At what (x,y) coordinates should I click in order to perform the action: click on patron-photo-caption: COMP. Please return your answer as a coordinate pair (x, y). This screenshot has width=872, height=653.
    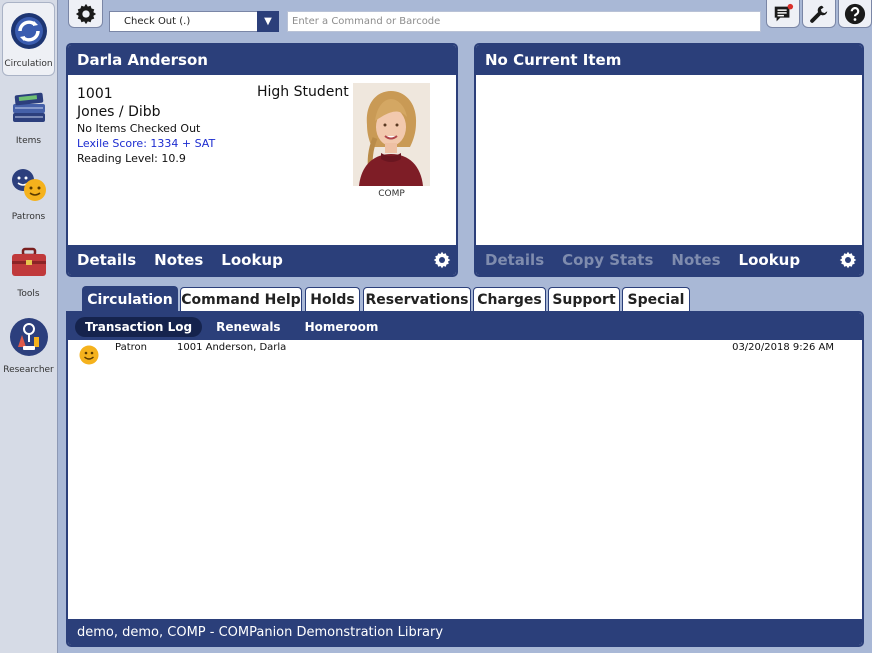
    Looking at the image, I should click on (391, 194).